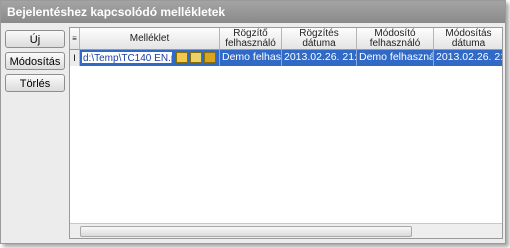 The width and height of the screenshot is (510, 248). I want to click on save-icon, so click(210, 57).